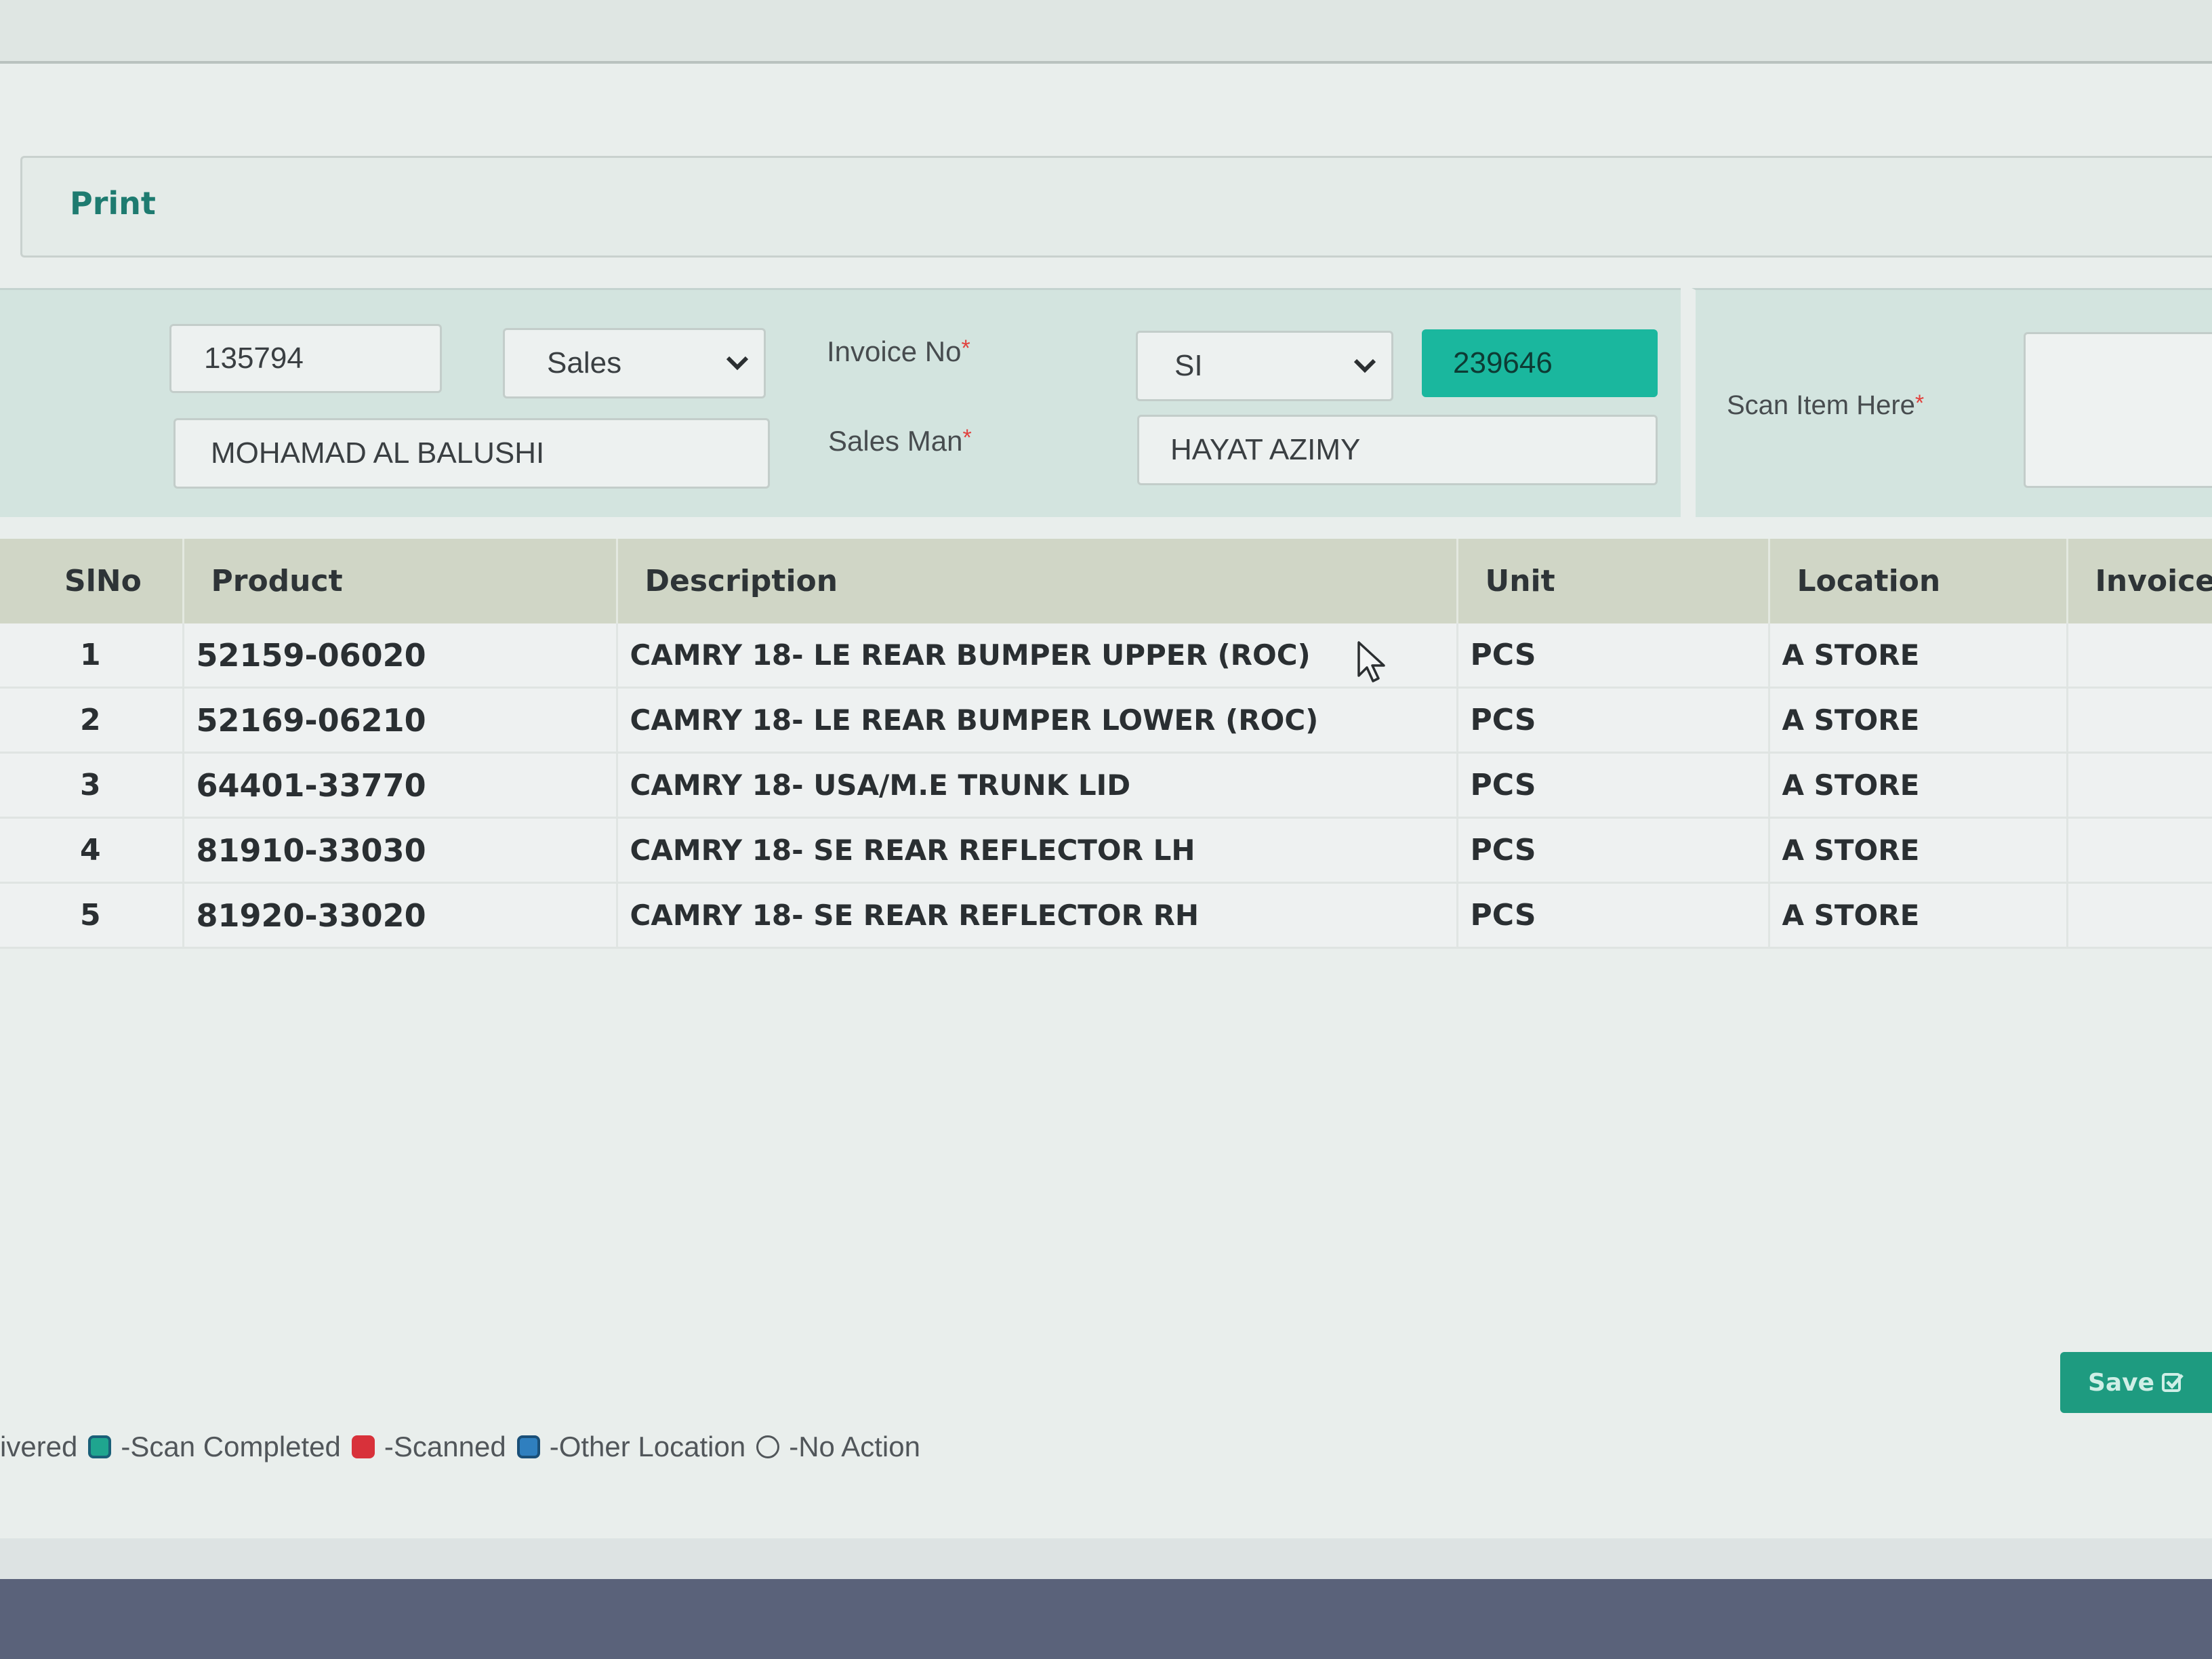 The width and height of the screenshot is (2212, 1659). I want to click on scanned-swatch, so click(363, 1447).